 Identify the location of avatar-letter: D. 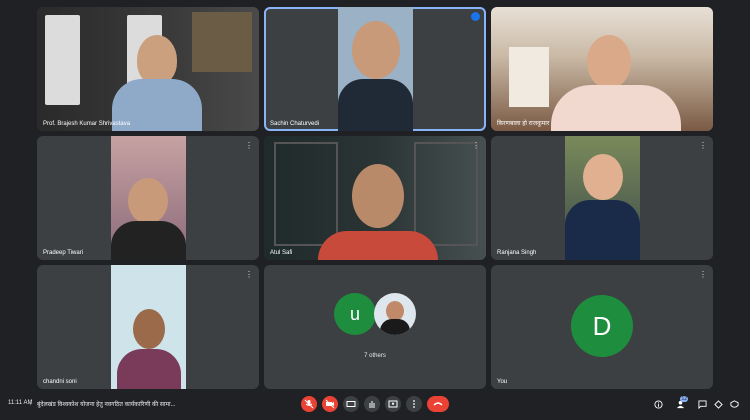
(602, 325).